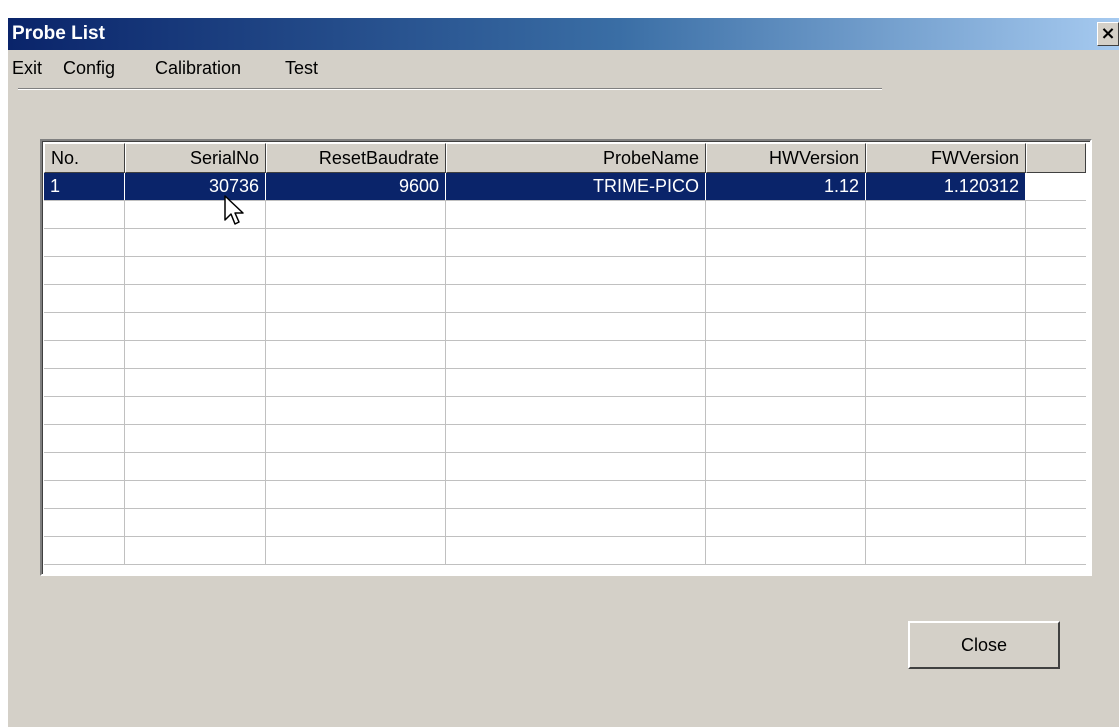 This screenshot has height=727, width=1119. What do you see at coordinates (946, 158) in the screenshot?
I see `column-header-fwversion: FWVersion` at bounding box center [946, 158].